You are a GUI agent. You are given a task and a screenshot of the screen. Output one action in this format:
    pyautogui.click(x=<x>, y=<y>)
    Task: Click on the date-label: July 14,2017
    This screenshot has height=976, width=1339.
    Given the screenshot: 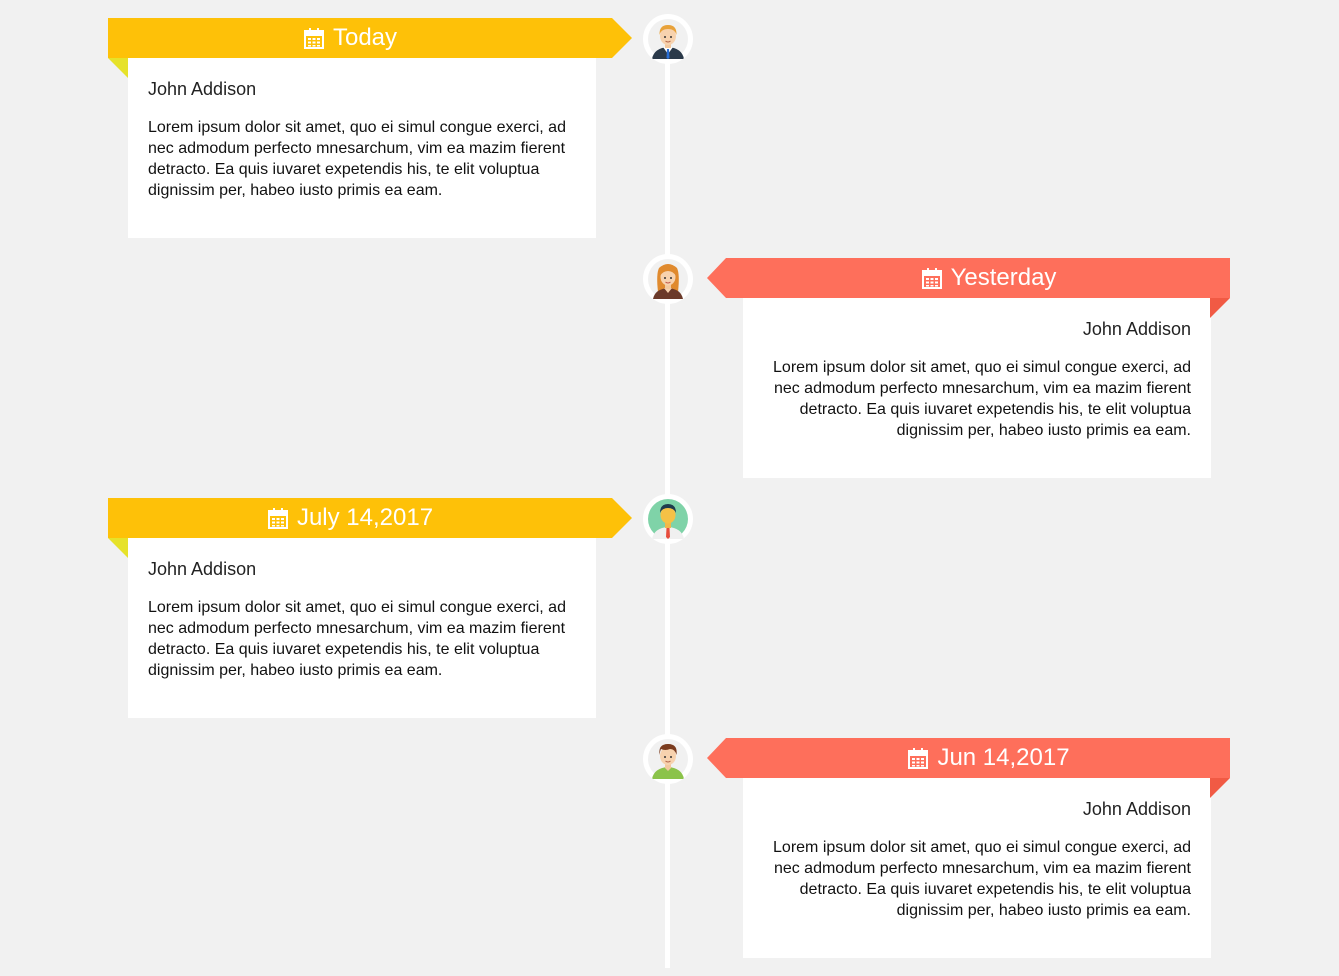 What is the action you would take?
    pyautogui.click(x=365, y=517)
    